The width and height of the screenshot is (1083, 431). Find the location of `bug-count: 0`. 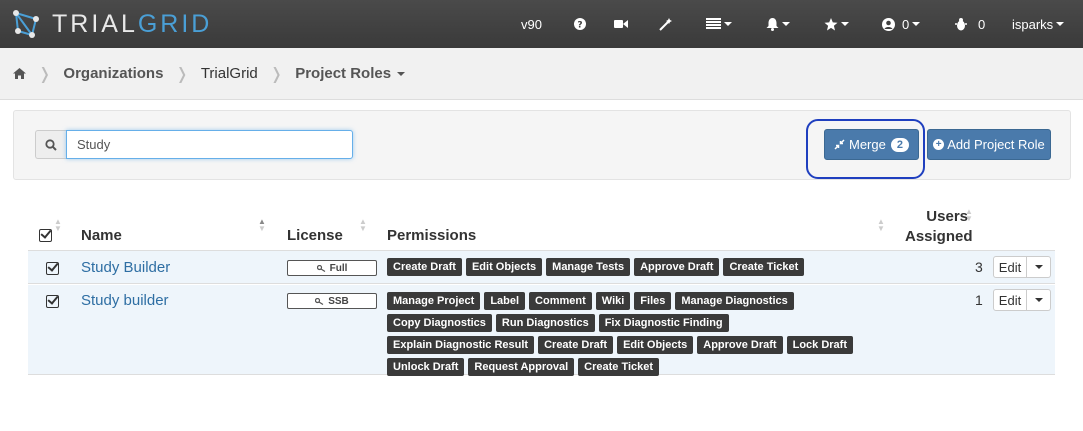

bug-count: 0 is located at coordinates (982, 24).